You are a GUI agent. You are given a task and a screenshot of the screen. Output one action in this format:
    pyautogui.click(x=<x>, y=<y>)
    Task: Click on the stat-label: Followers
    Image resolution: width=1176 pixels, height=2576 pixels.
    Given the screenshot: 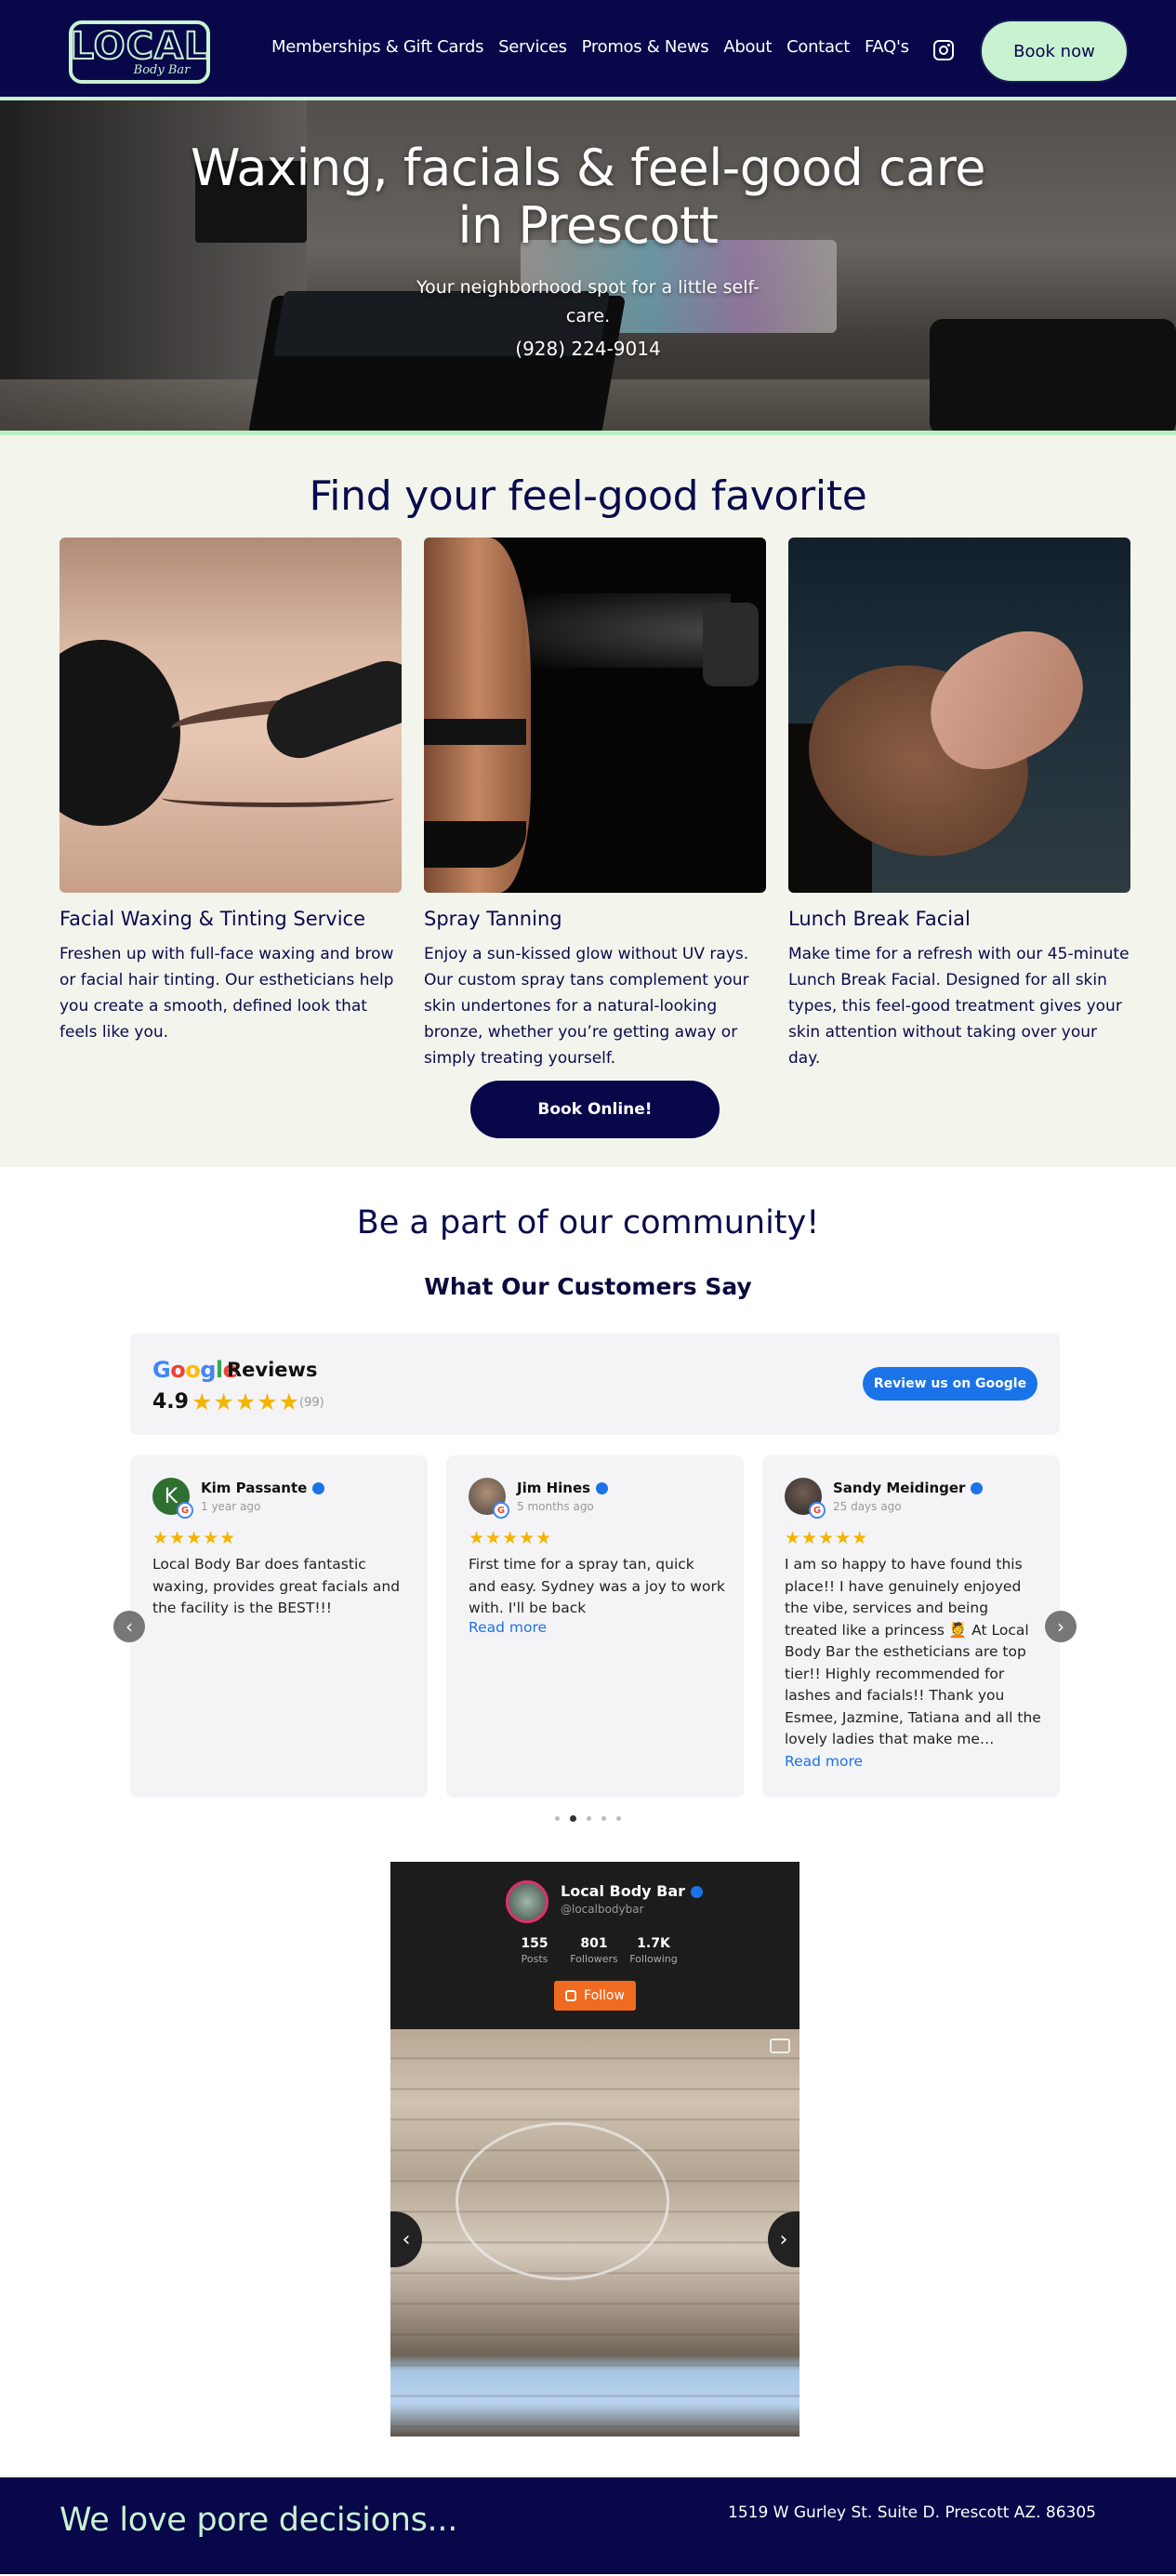 What is the action you would take?
    pyautogui.click(x=594, y=1959)
    